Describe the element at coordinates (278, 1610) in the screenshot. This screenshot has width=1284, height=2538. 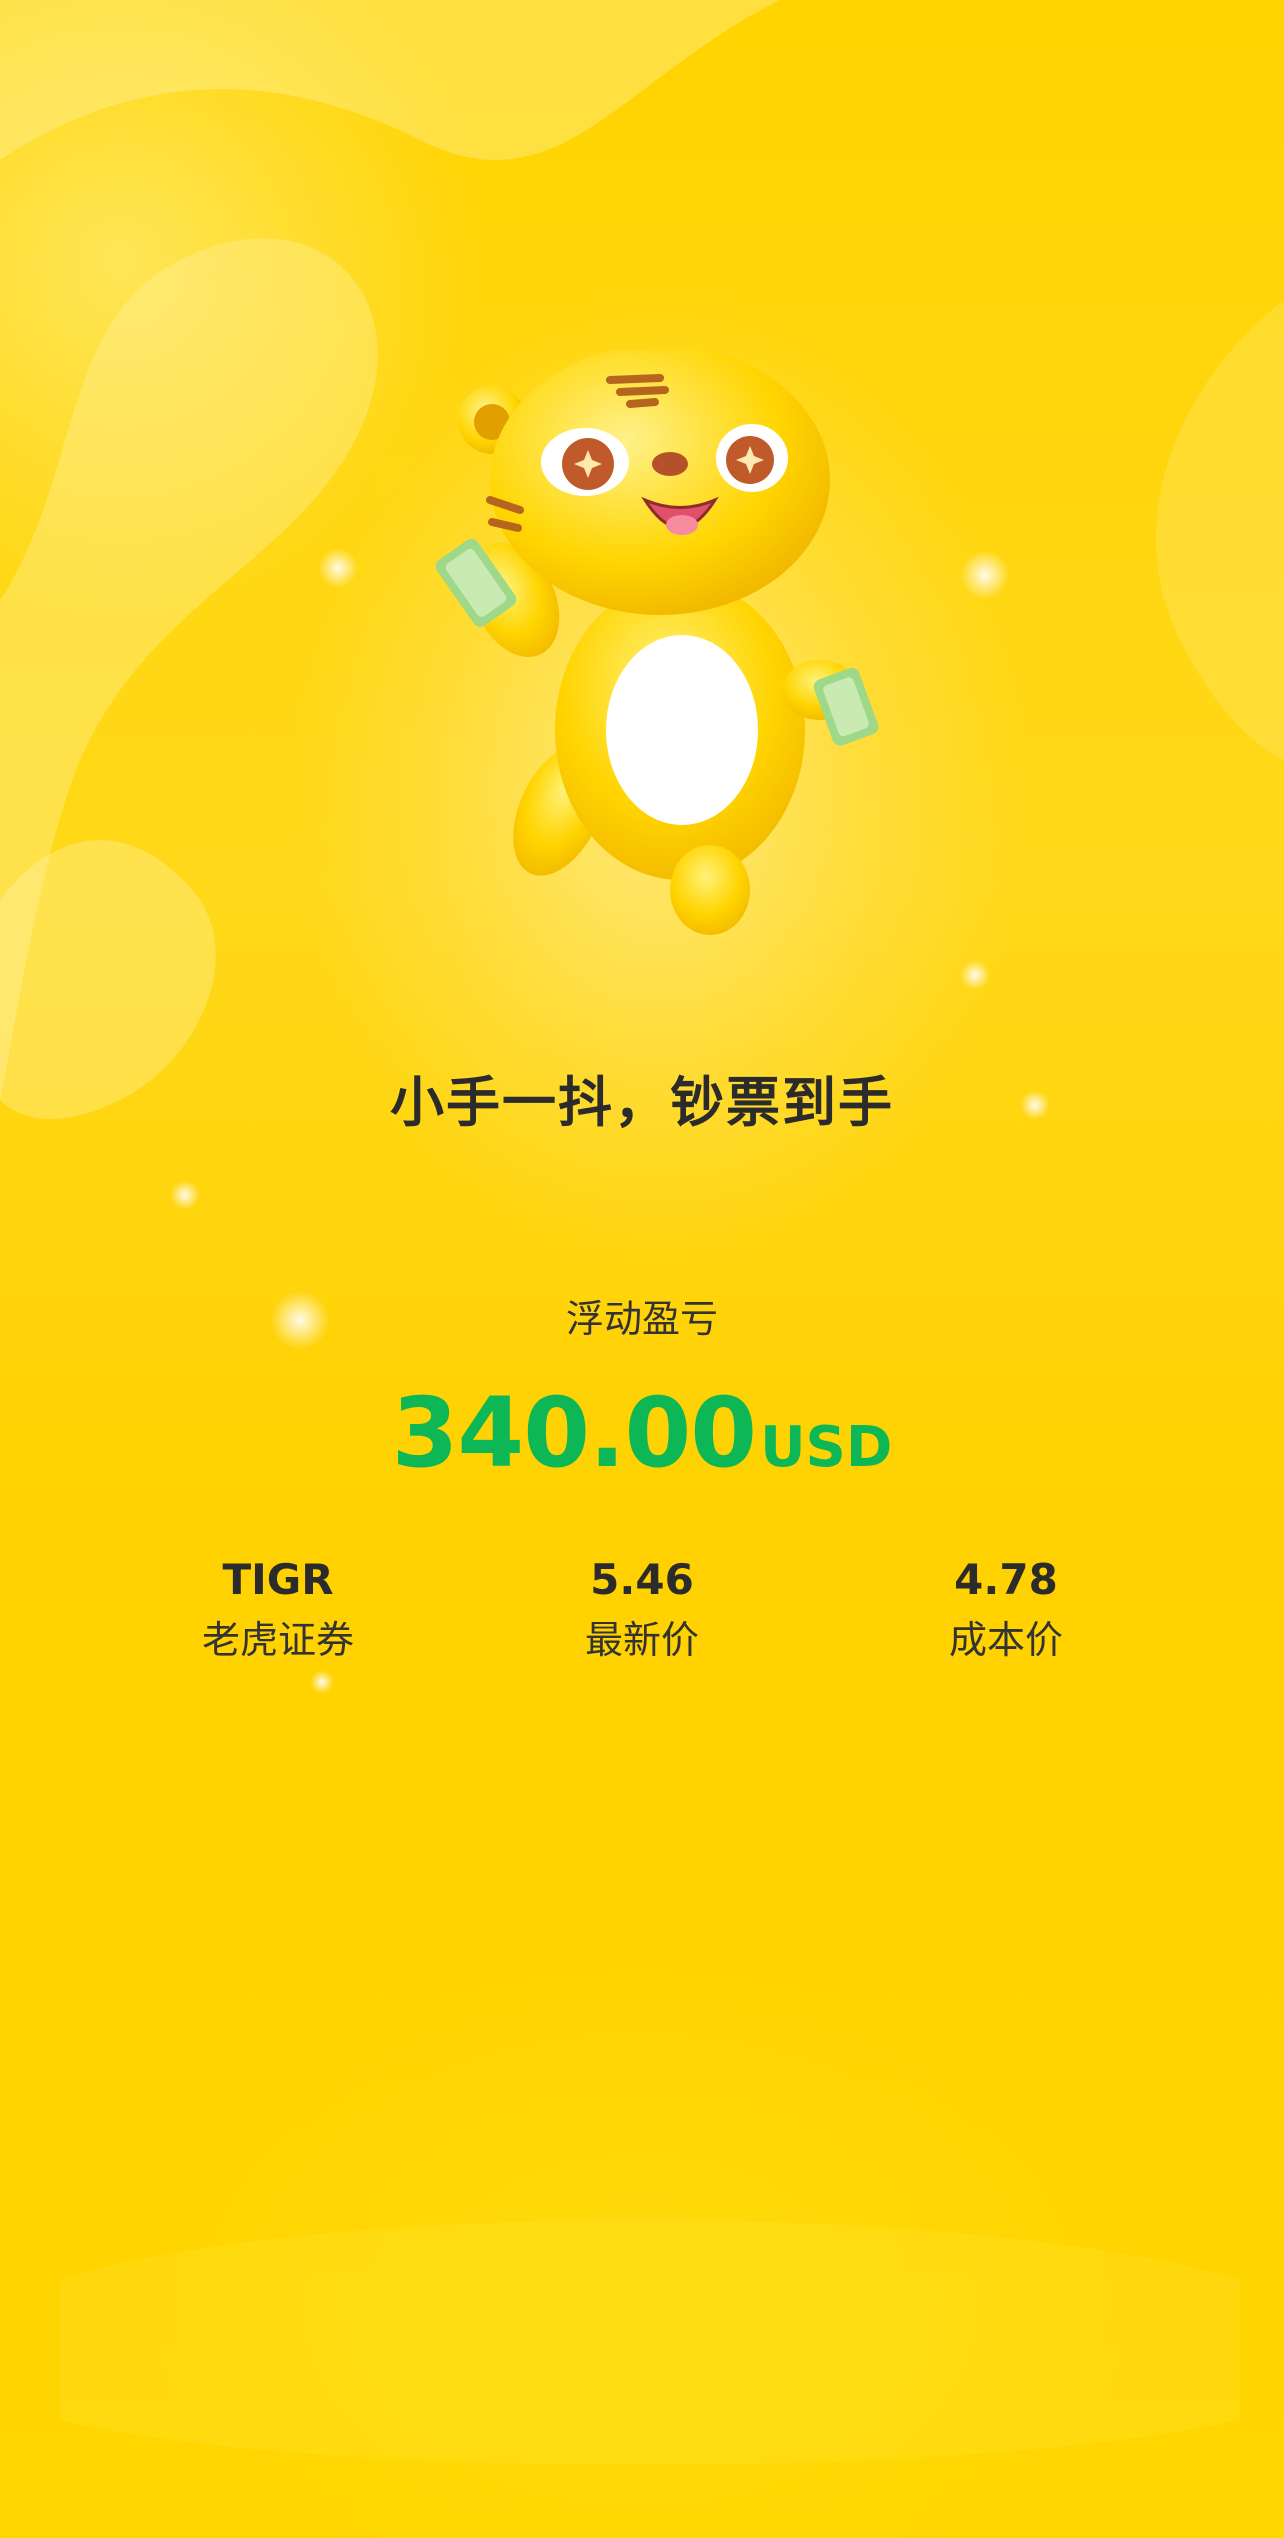
I see `stat-symbol: TIGR 老虎证券` at that location.